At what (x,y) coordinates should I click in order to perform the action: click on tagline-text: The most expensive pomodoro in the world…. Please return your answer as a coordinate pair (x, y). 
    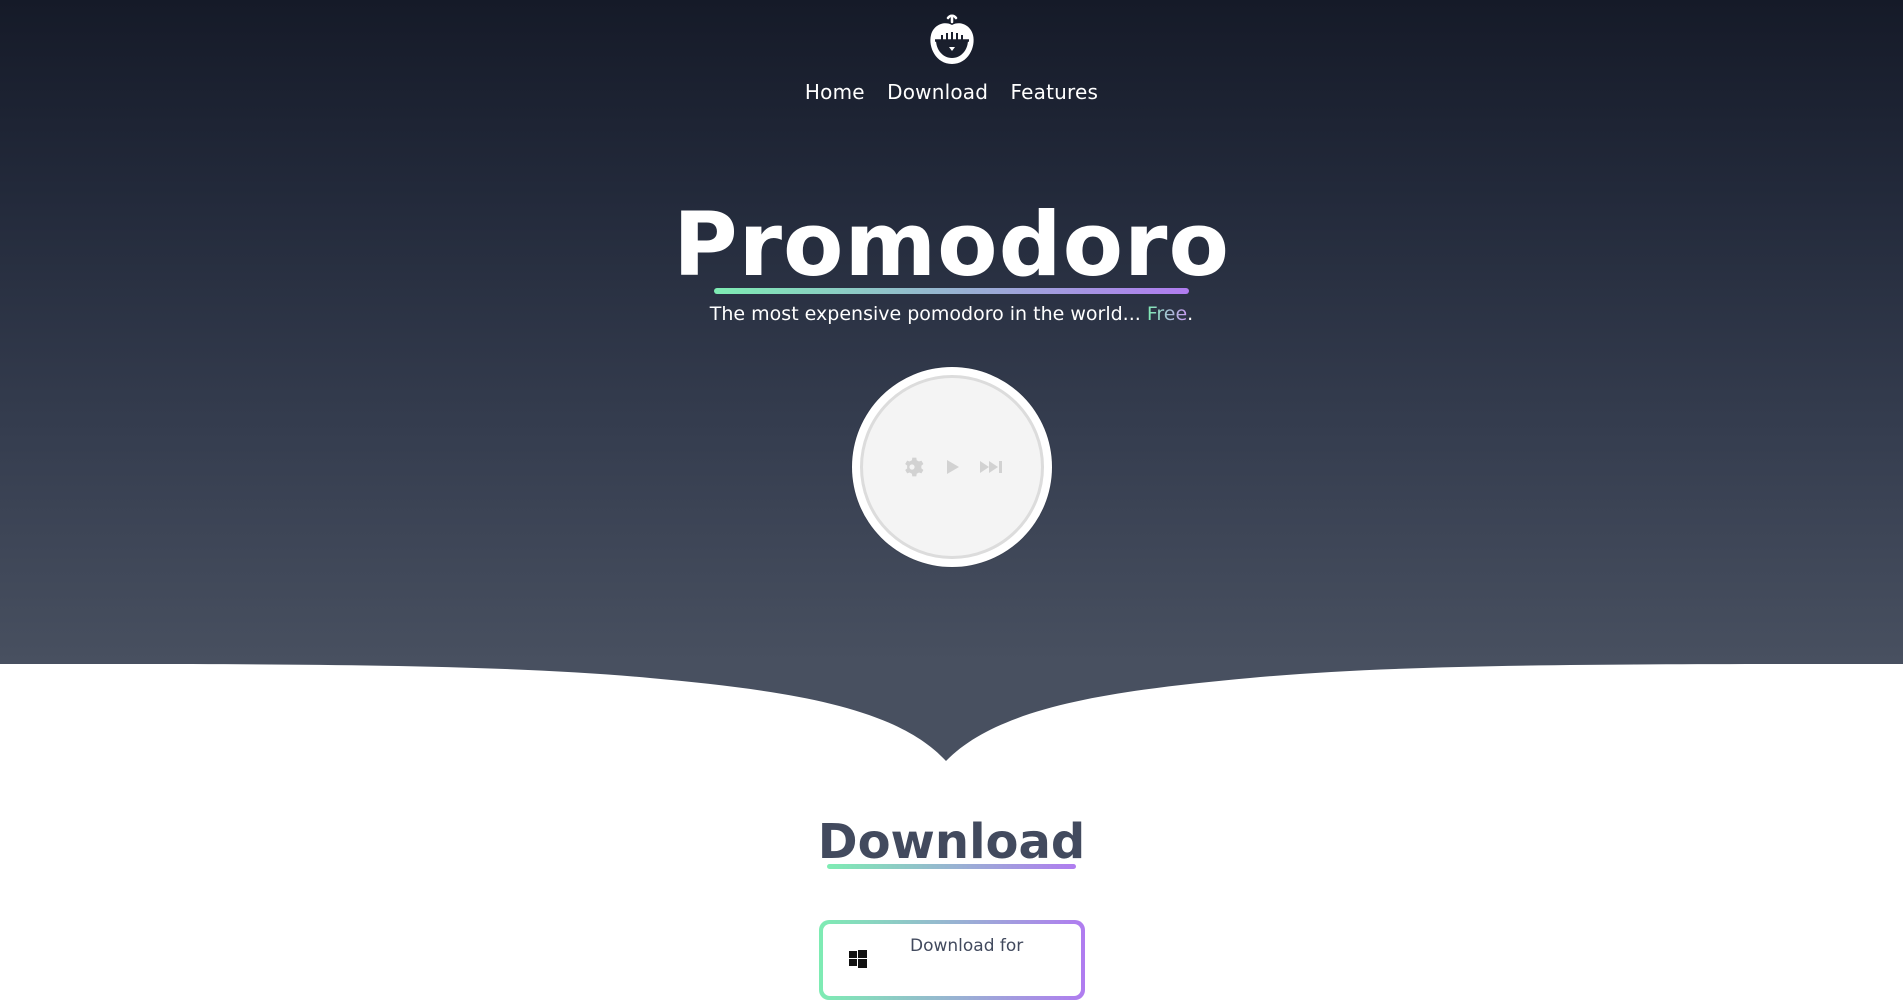
    Looking at the image, I should click on (928, 314).